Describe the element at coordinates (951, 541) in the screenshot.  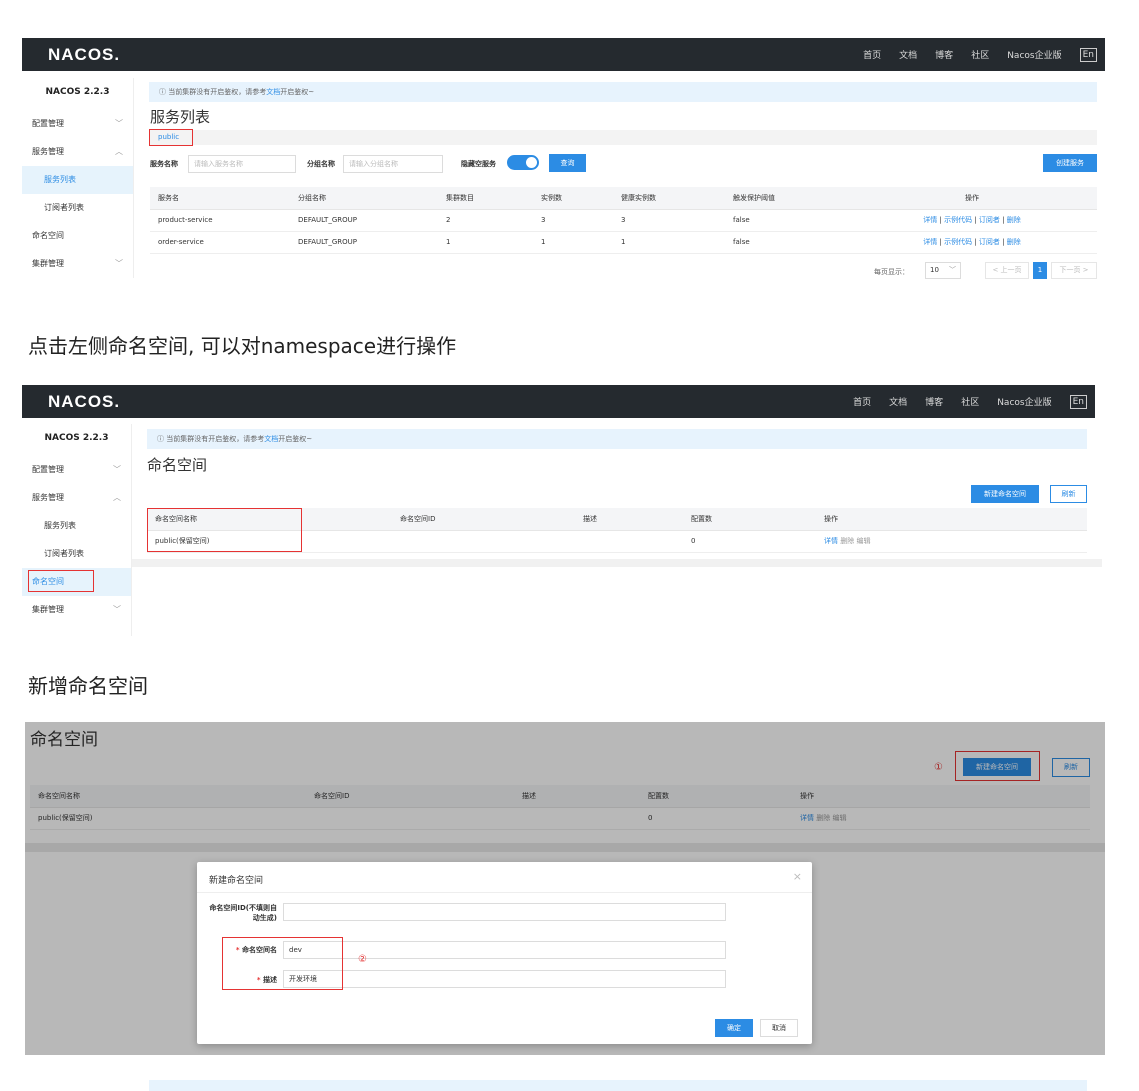
I see `row-actions: 详情 删除 编辑` at that location.